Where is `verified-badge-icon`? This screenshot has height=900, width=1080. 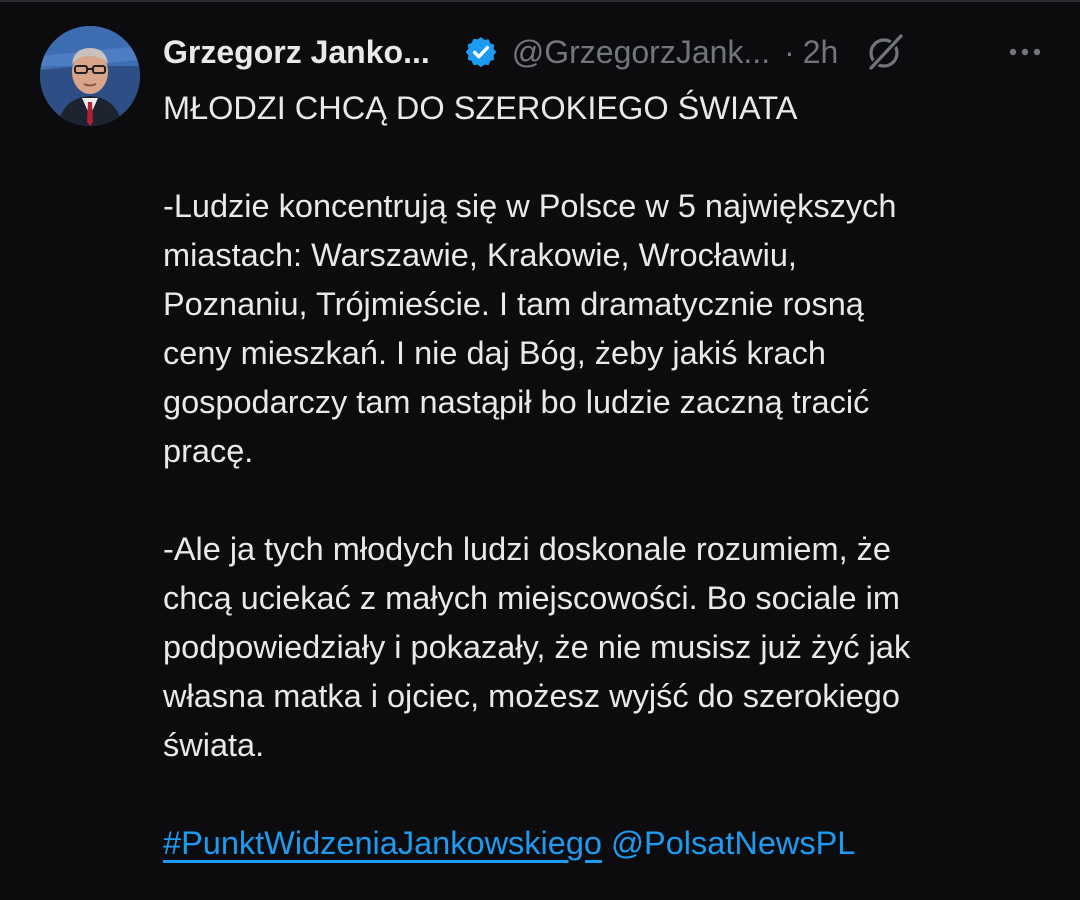 verified-badge-icon is located at coordinates (481, 52).